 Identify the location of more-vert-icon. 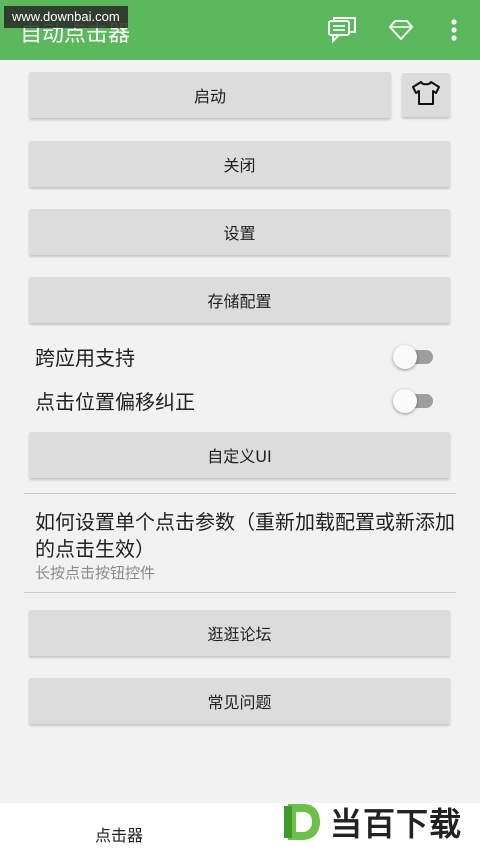
(454, 30).